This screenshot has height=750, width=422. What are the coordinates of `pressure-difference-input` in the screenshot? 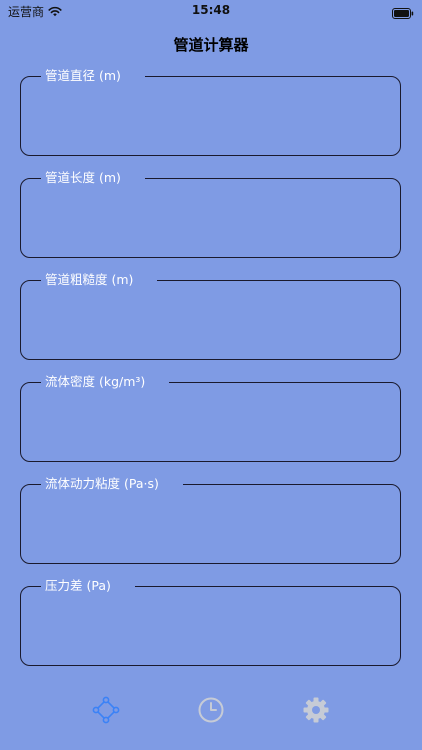 It's located at (210, 630).